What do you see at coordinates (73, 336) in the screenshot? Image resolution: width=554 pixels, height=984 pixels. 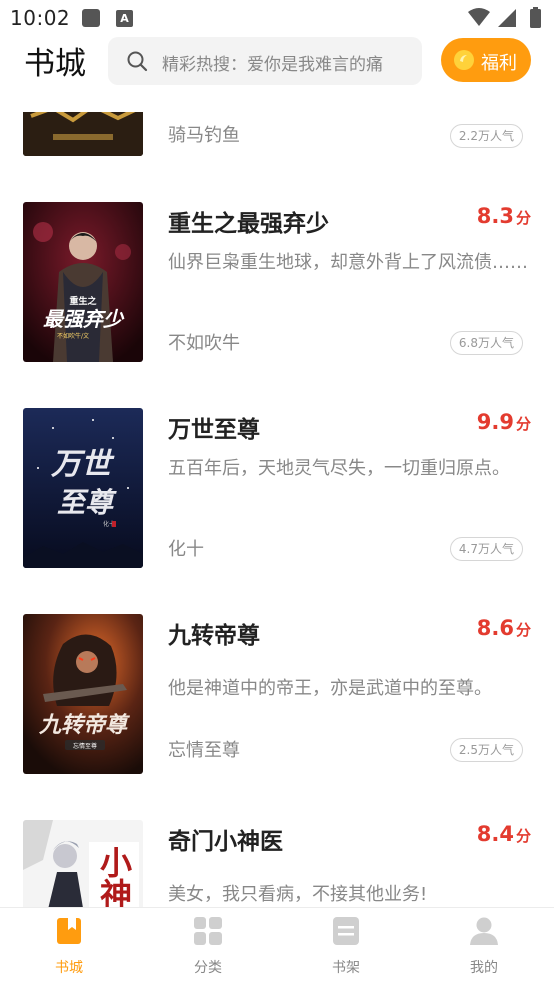 I see `cover-text: 不如吹牛/文` at bounding box center [73, 336].